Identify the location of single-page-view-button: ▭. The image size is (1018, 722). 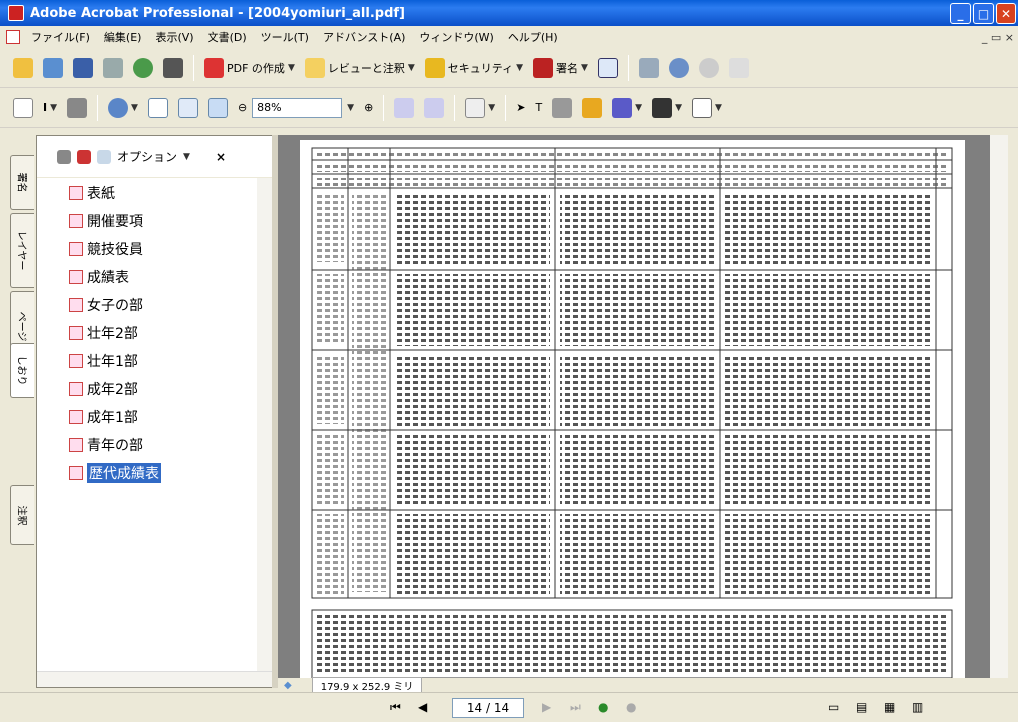
(836, 708).